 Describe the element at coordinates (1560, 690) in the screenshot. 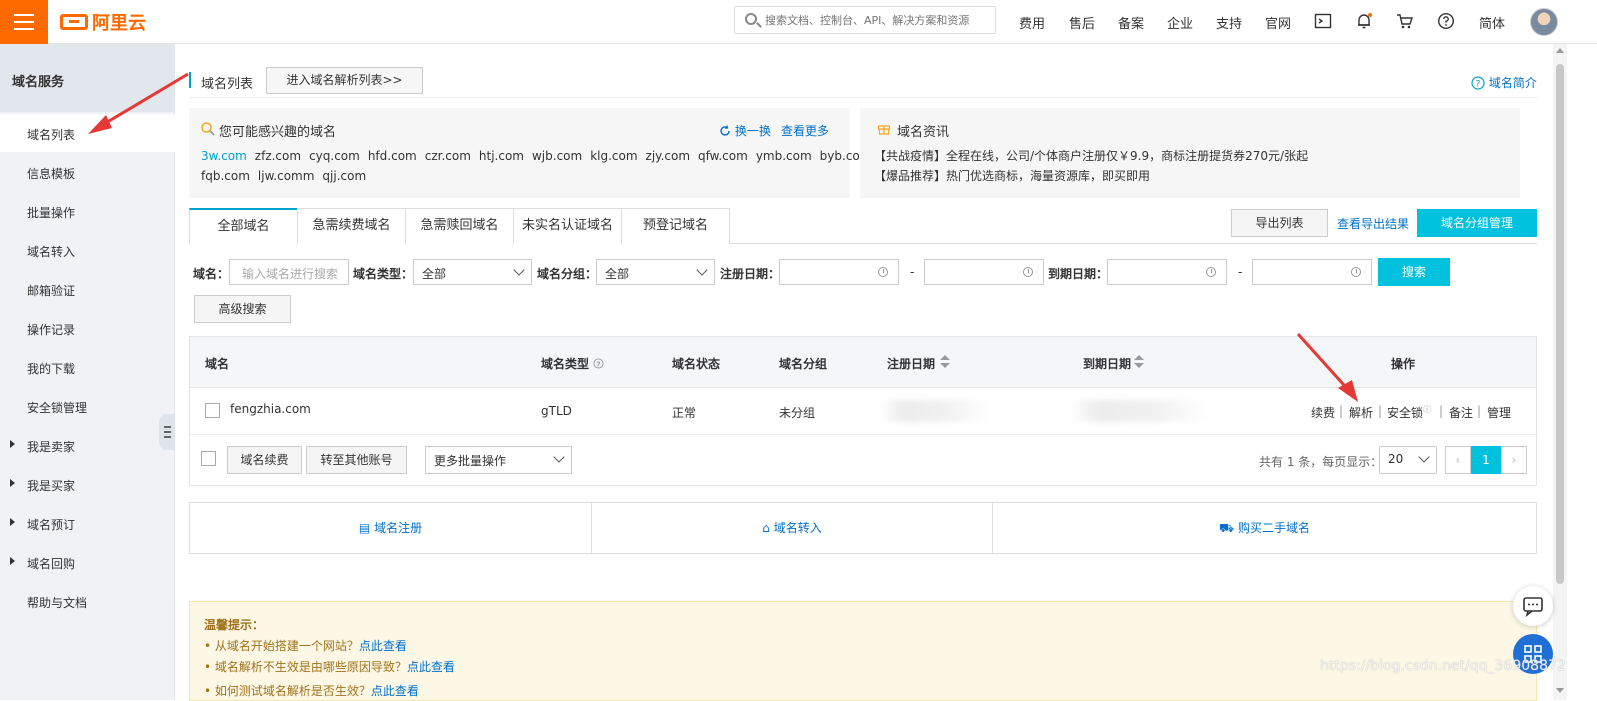

I see `scroll-down-icon` at that location.